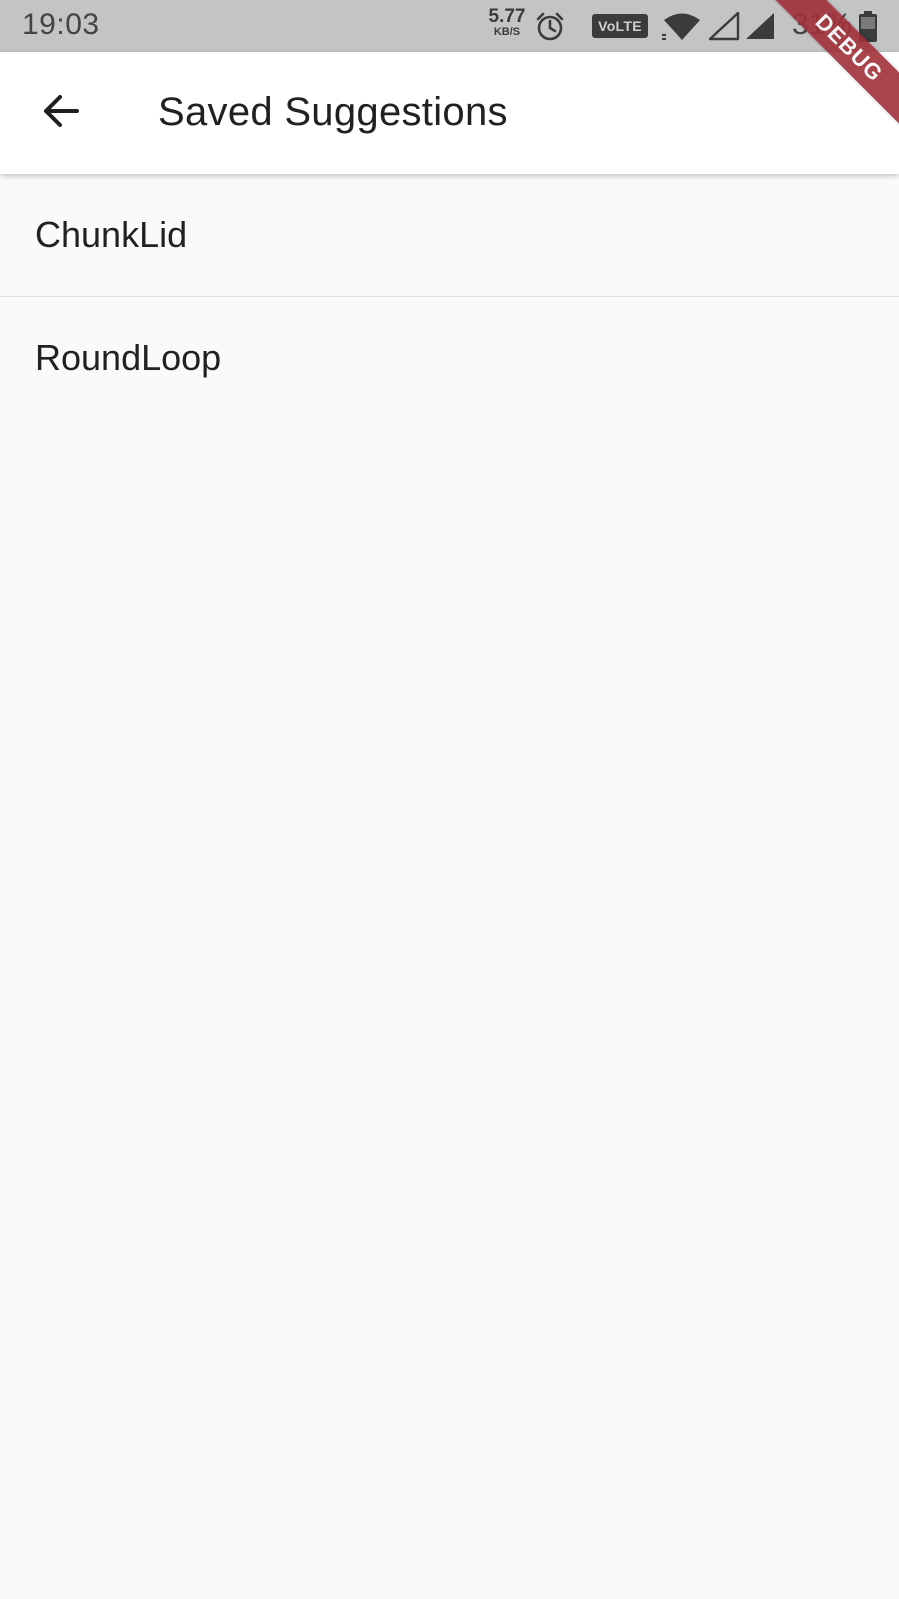 The image size is (899, 1599). I want to click on network-speed-unit: KB/S, so click(507, 32).